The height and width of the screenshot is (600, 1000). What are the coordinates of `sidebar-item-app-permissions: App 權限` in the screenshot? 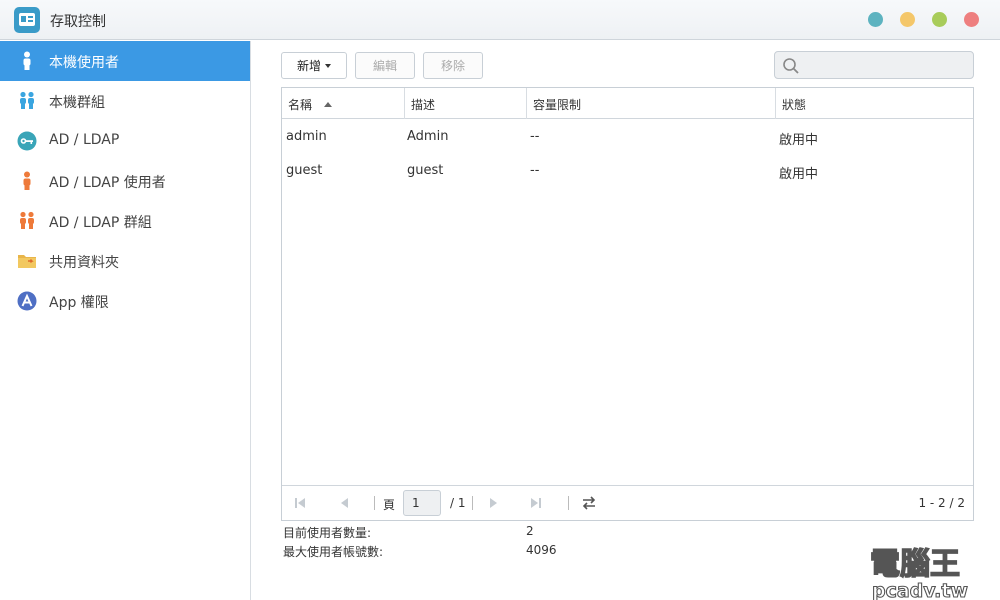 It's located at (125, 301).